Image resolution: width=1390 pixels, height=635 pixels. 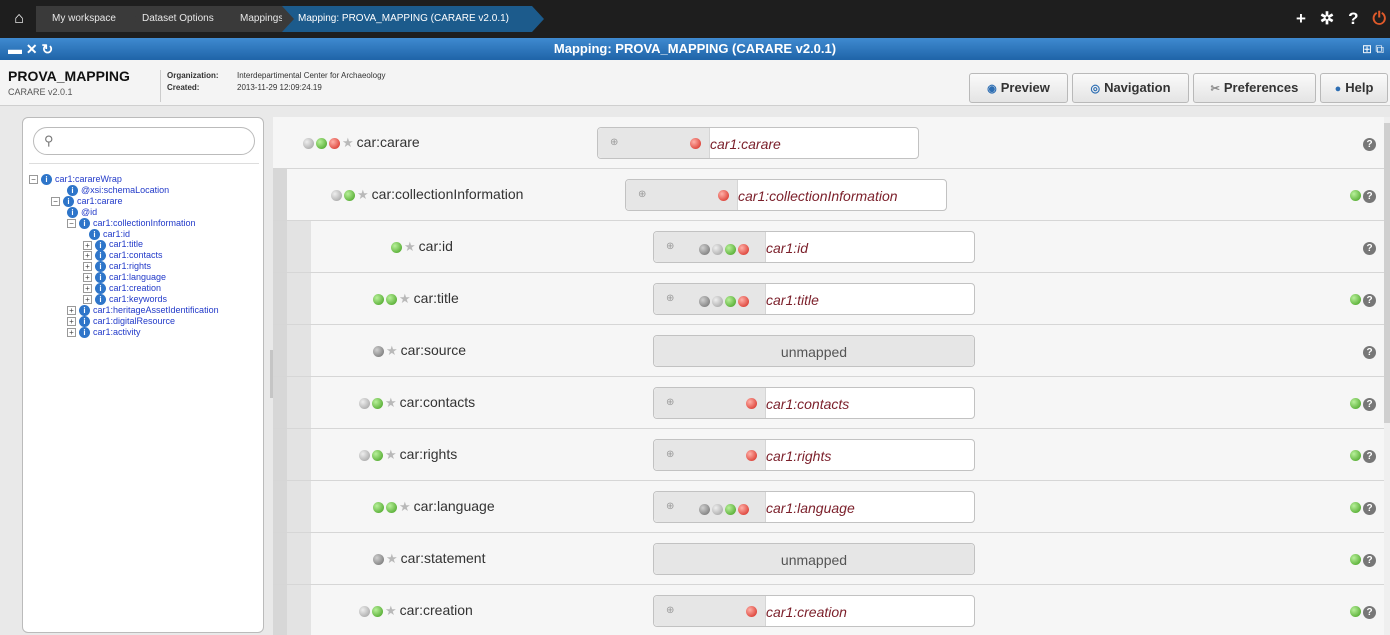 I want to click on tree-node-label: car1:carareWrap, so click(x=88, y=179).